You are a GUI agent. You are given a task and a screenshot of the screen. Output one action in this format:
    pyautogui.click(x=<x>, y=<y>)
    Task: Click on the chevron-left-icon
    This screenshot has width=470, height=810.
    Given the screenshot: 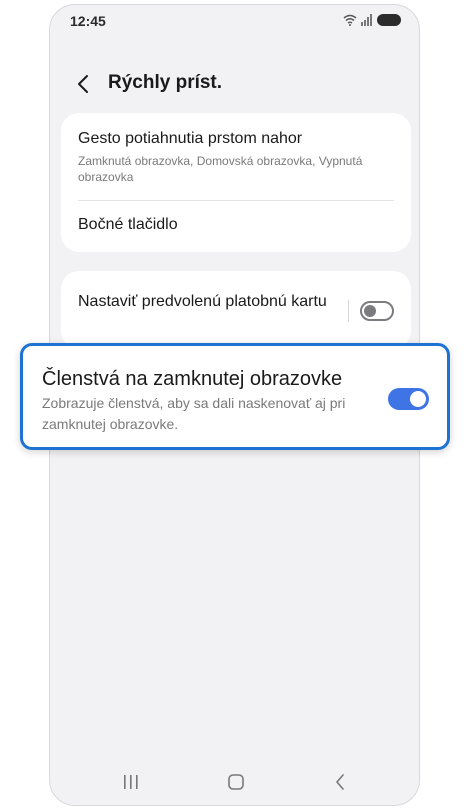 What is the action you would take?
    pyautogui.click(x=83, y=84)
    